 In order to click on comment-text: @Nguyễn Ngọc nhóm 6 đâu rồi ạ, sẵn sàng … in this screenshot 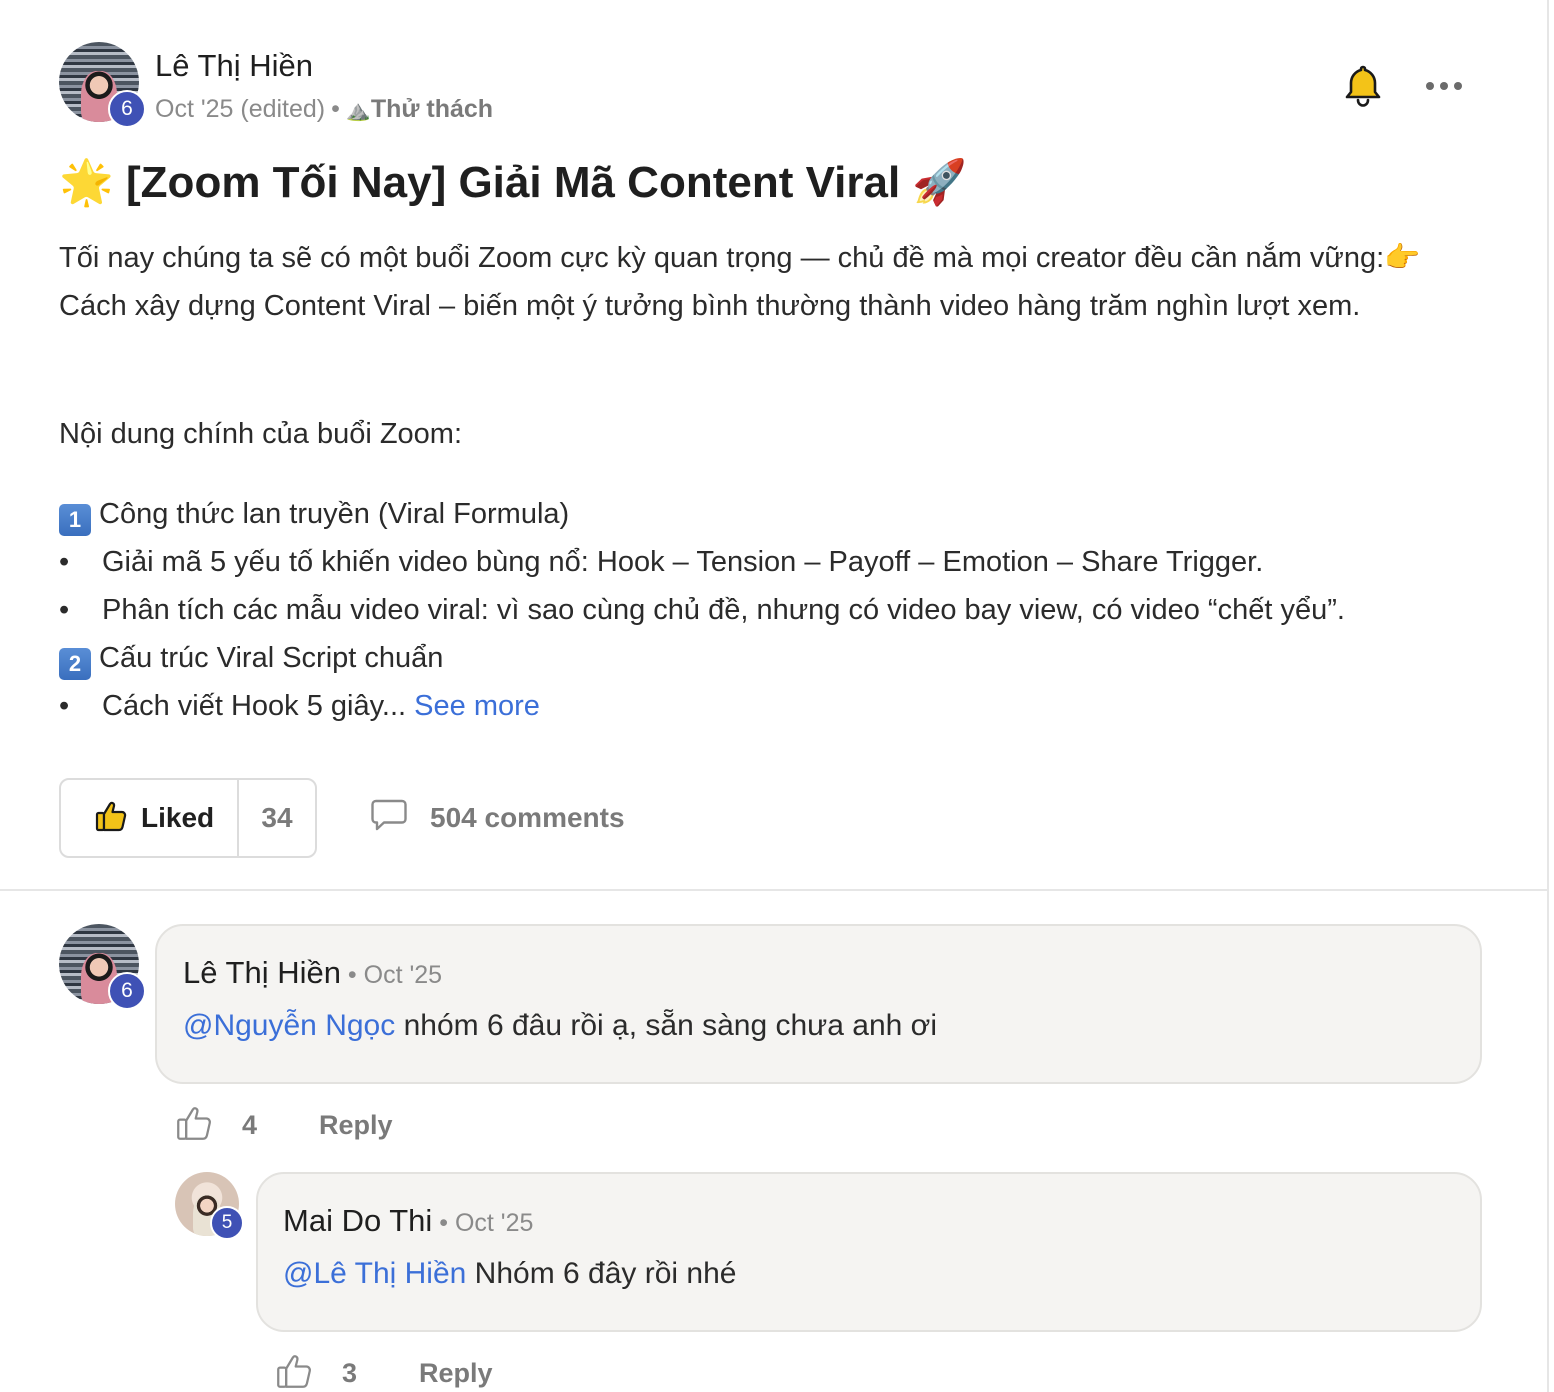, I will do `click(560, 1025)`.